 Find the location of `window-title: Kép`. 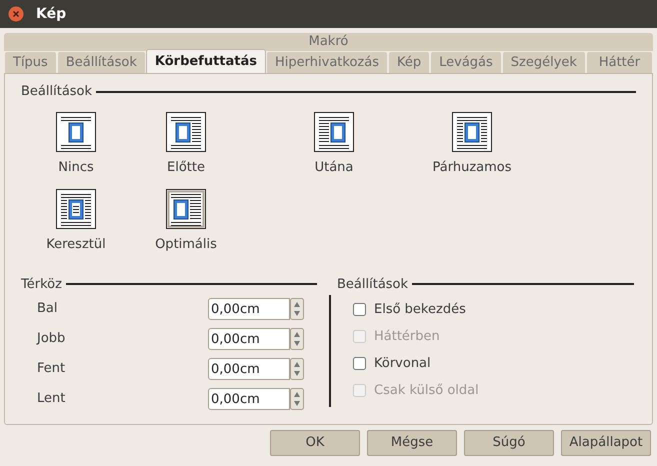

window-title: Kép is located at coordinates (51, 14).